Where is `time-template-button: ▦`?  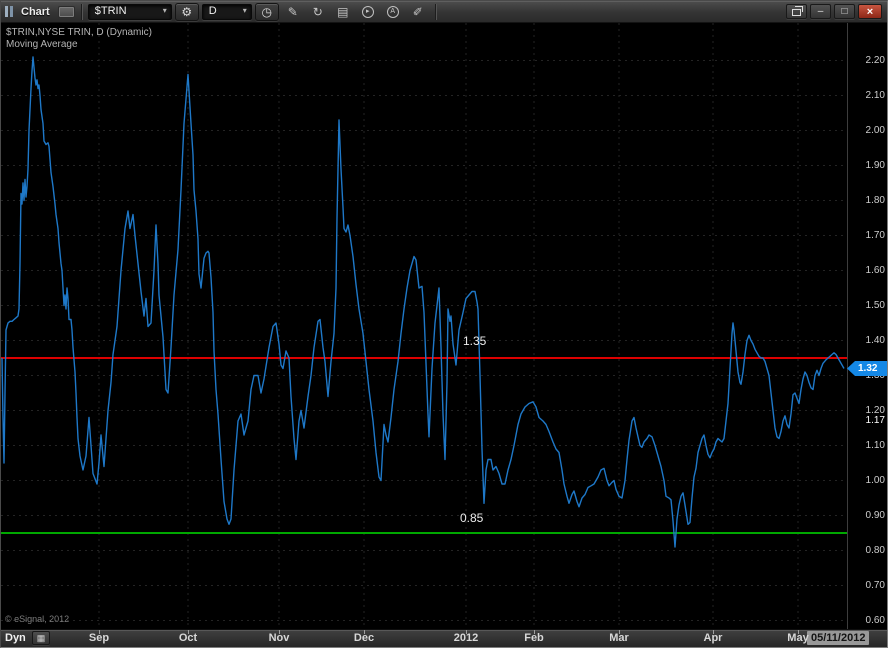 time-template-button: ▦ is located at coordinates (41, 638).